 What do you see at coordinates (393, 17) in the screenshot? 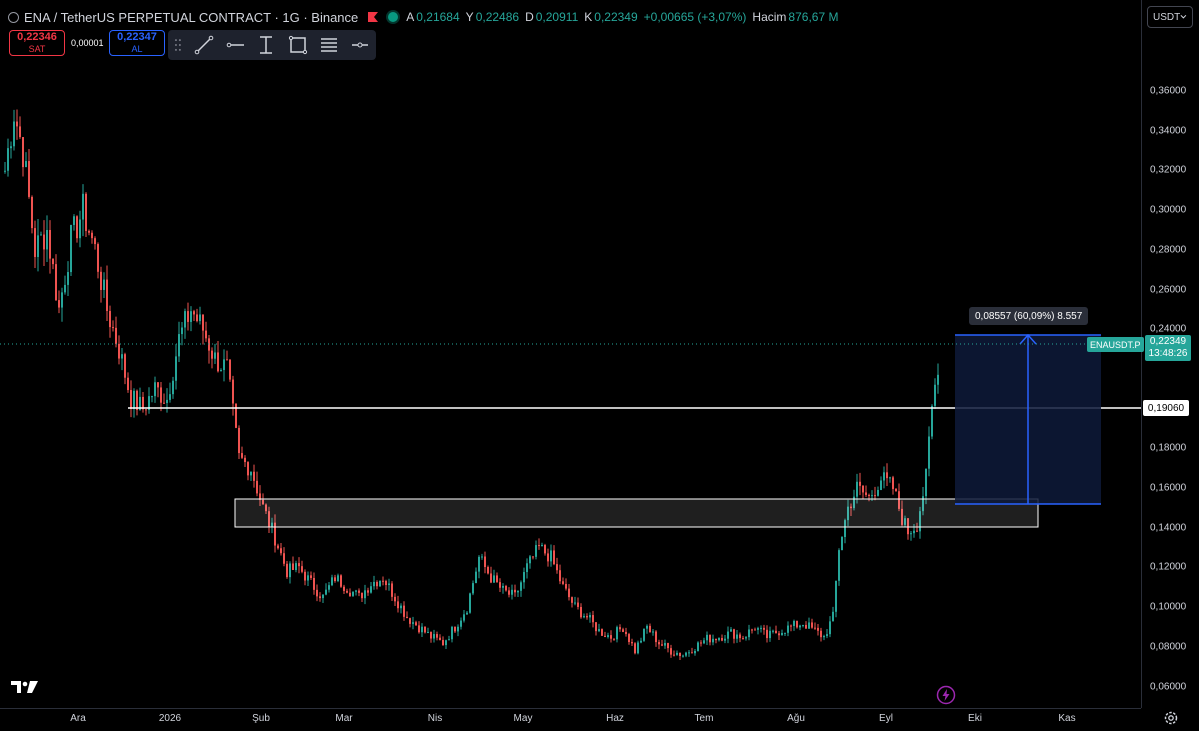
I see `market-status-icon` at bounding box center [393, 17].